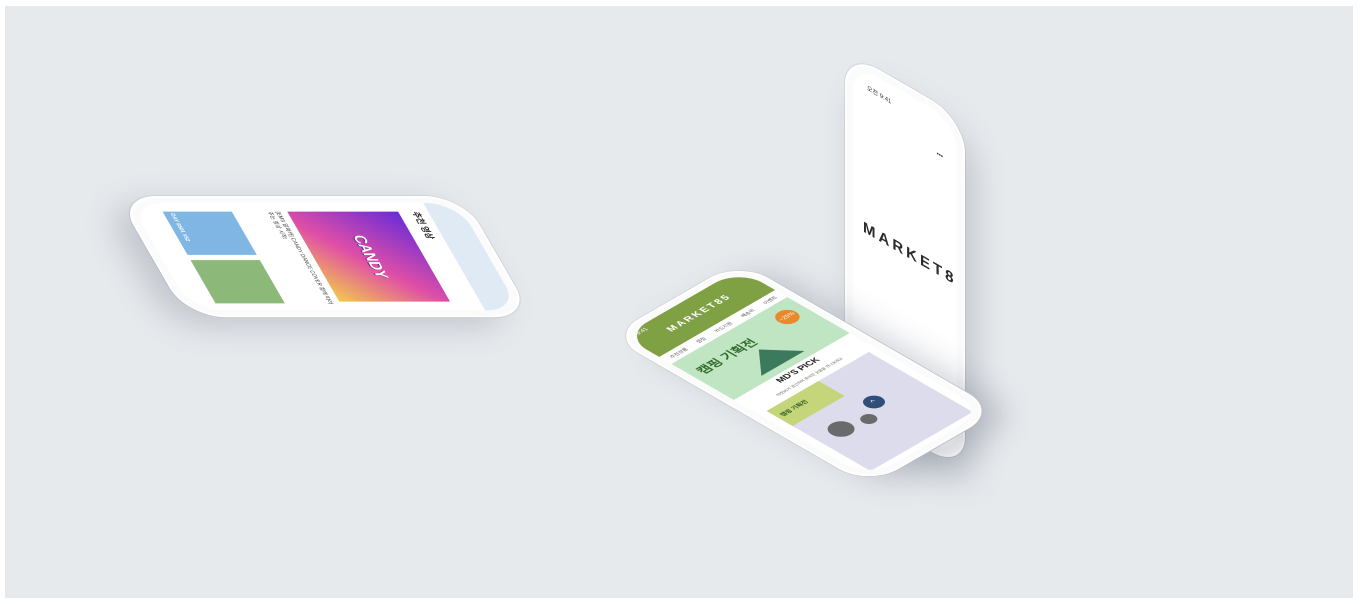 This screenshot has height=604, width=1362. What do you see at coordinates (371, 257) in the screenshot?
I see `video-thumbnail-text: CANDY` at bounding box center [371, 257].